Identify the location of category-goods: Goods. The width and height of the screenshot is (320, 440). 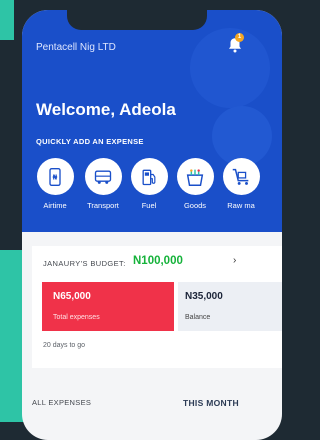
(195, 184).